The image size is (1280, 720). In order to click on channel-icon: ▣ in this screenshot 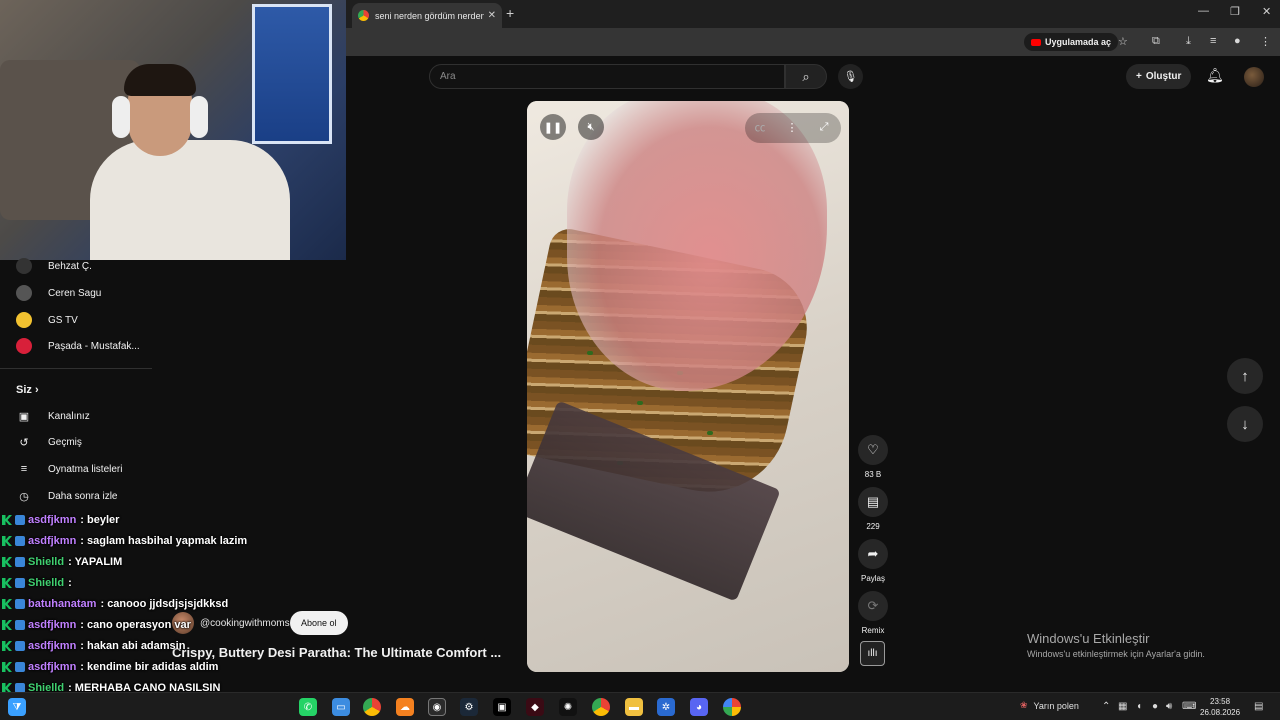, I will do `click(24, 416)`.